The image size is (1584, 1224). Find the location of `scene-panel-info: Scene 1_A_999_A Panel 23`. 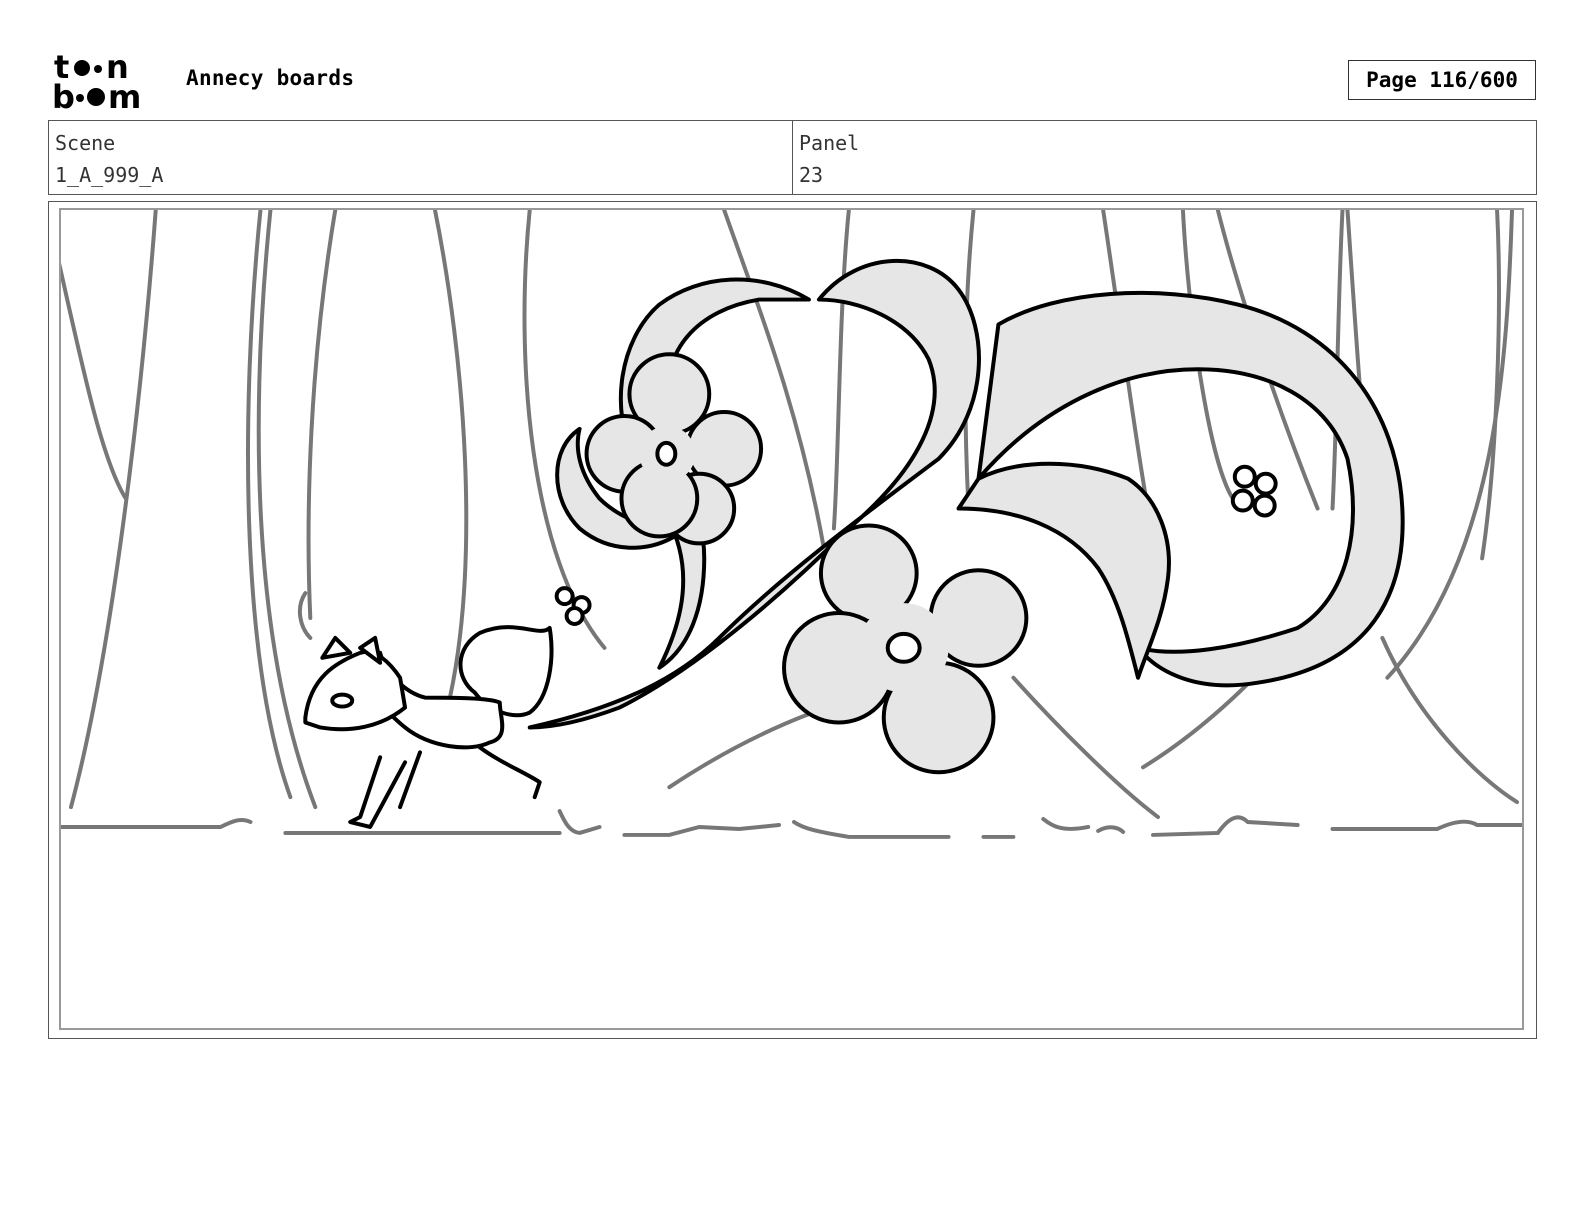

scene-panel-info: Scene 1_A_999_A Panel 23 is located at coordinates (792, 157).